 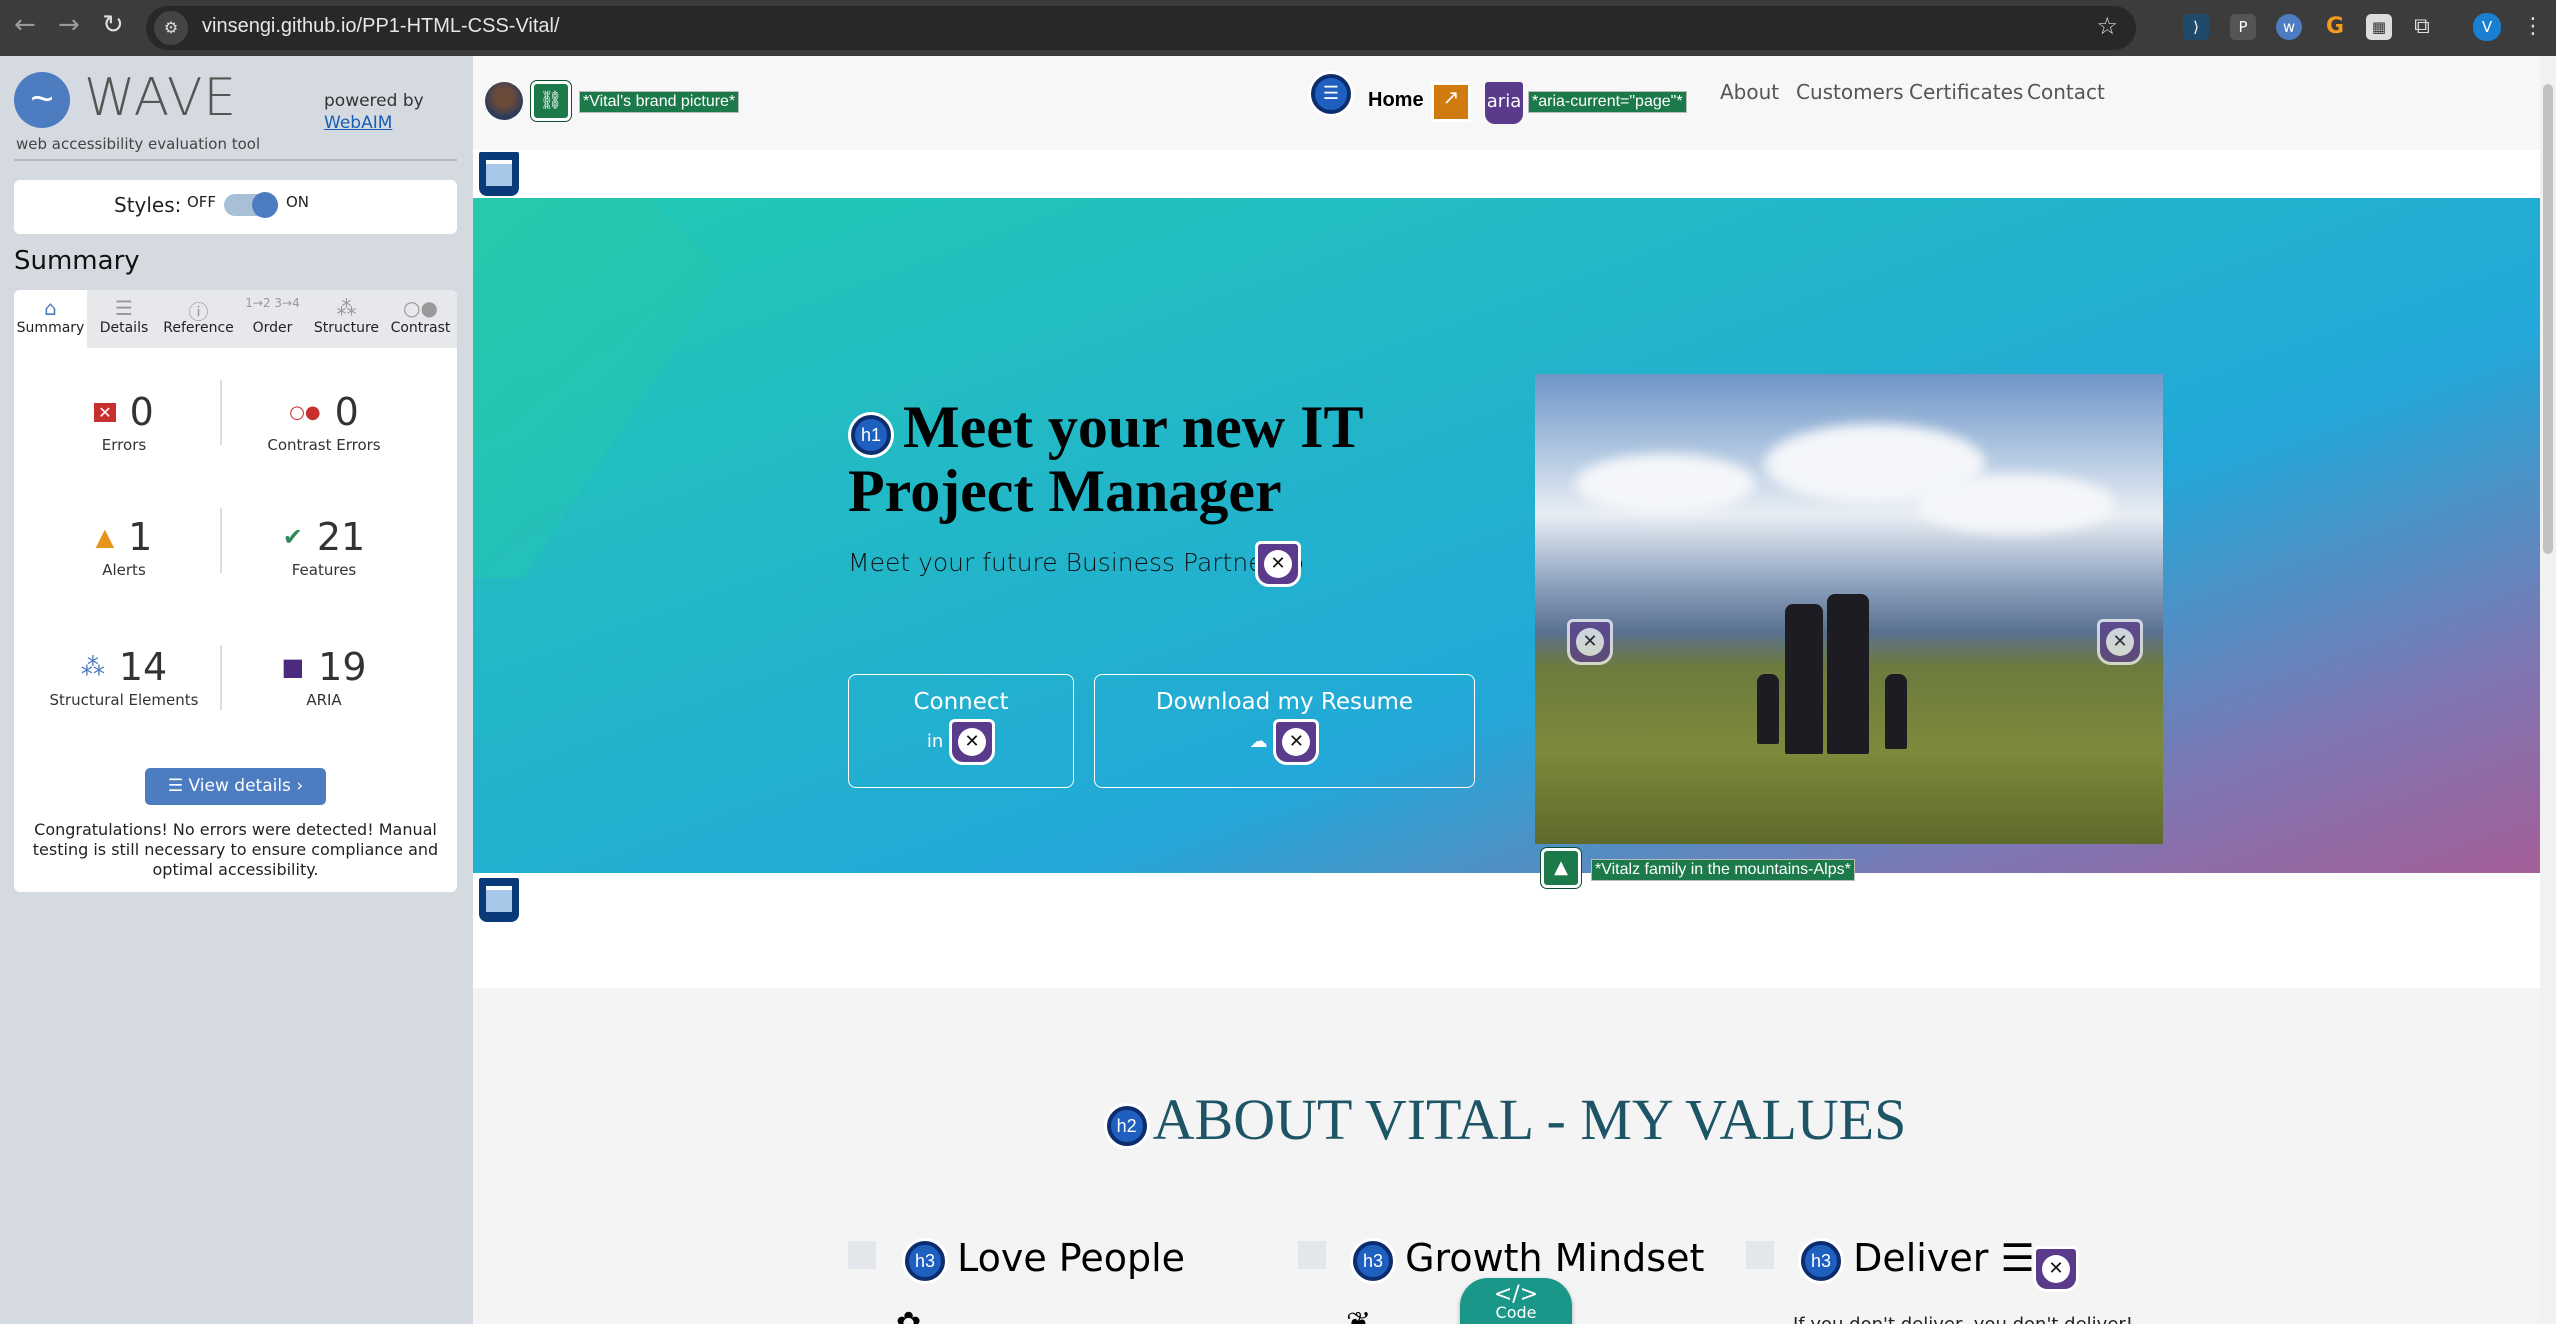 I want to click on download-resume-button: Download my Resume ☁ ✕, so click(x=1284, y=731).